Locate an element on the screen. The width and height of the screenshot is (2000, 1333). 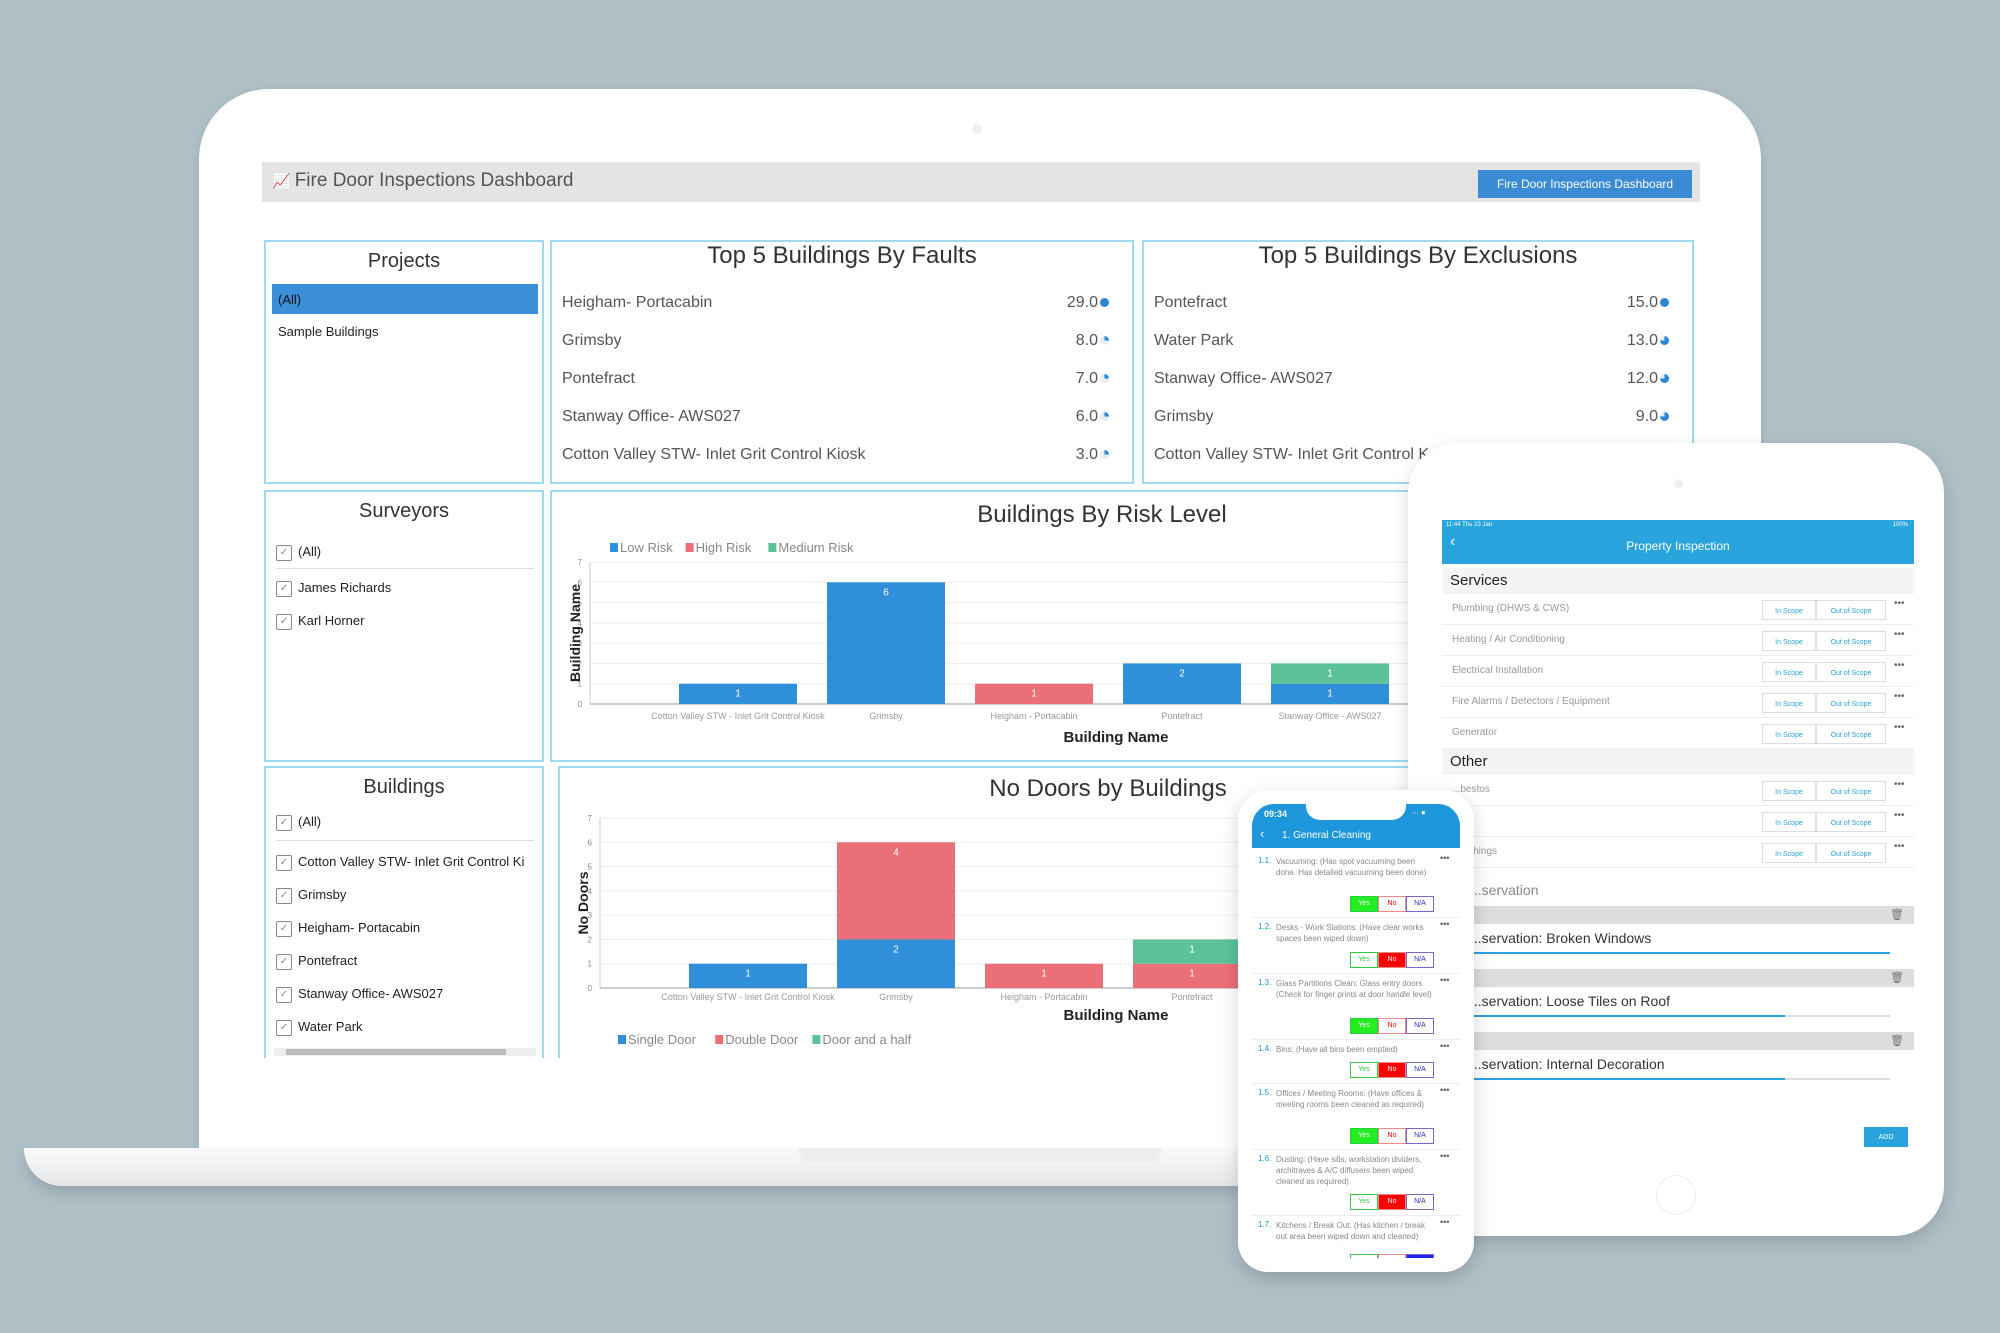
observation-text: ...servation: Loose Tiles on Roof is located at coordinates (1570, 1001).